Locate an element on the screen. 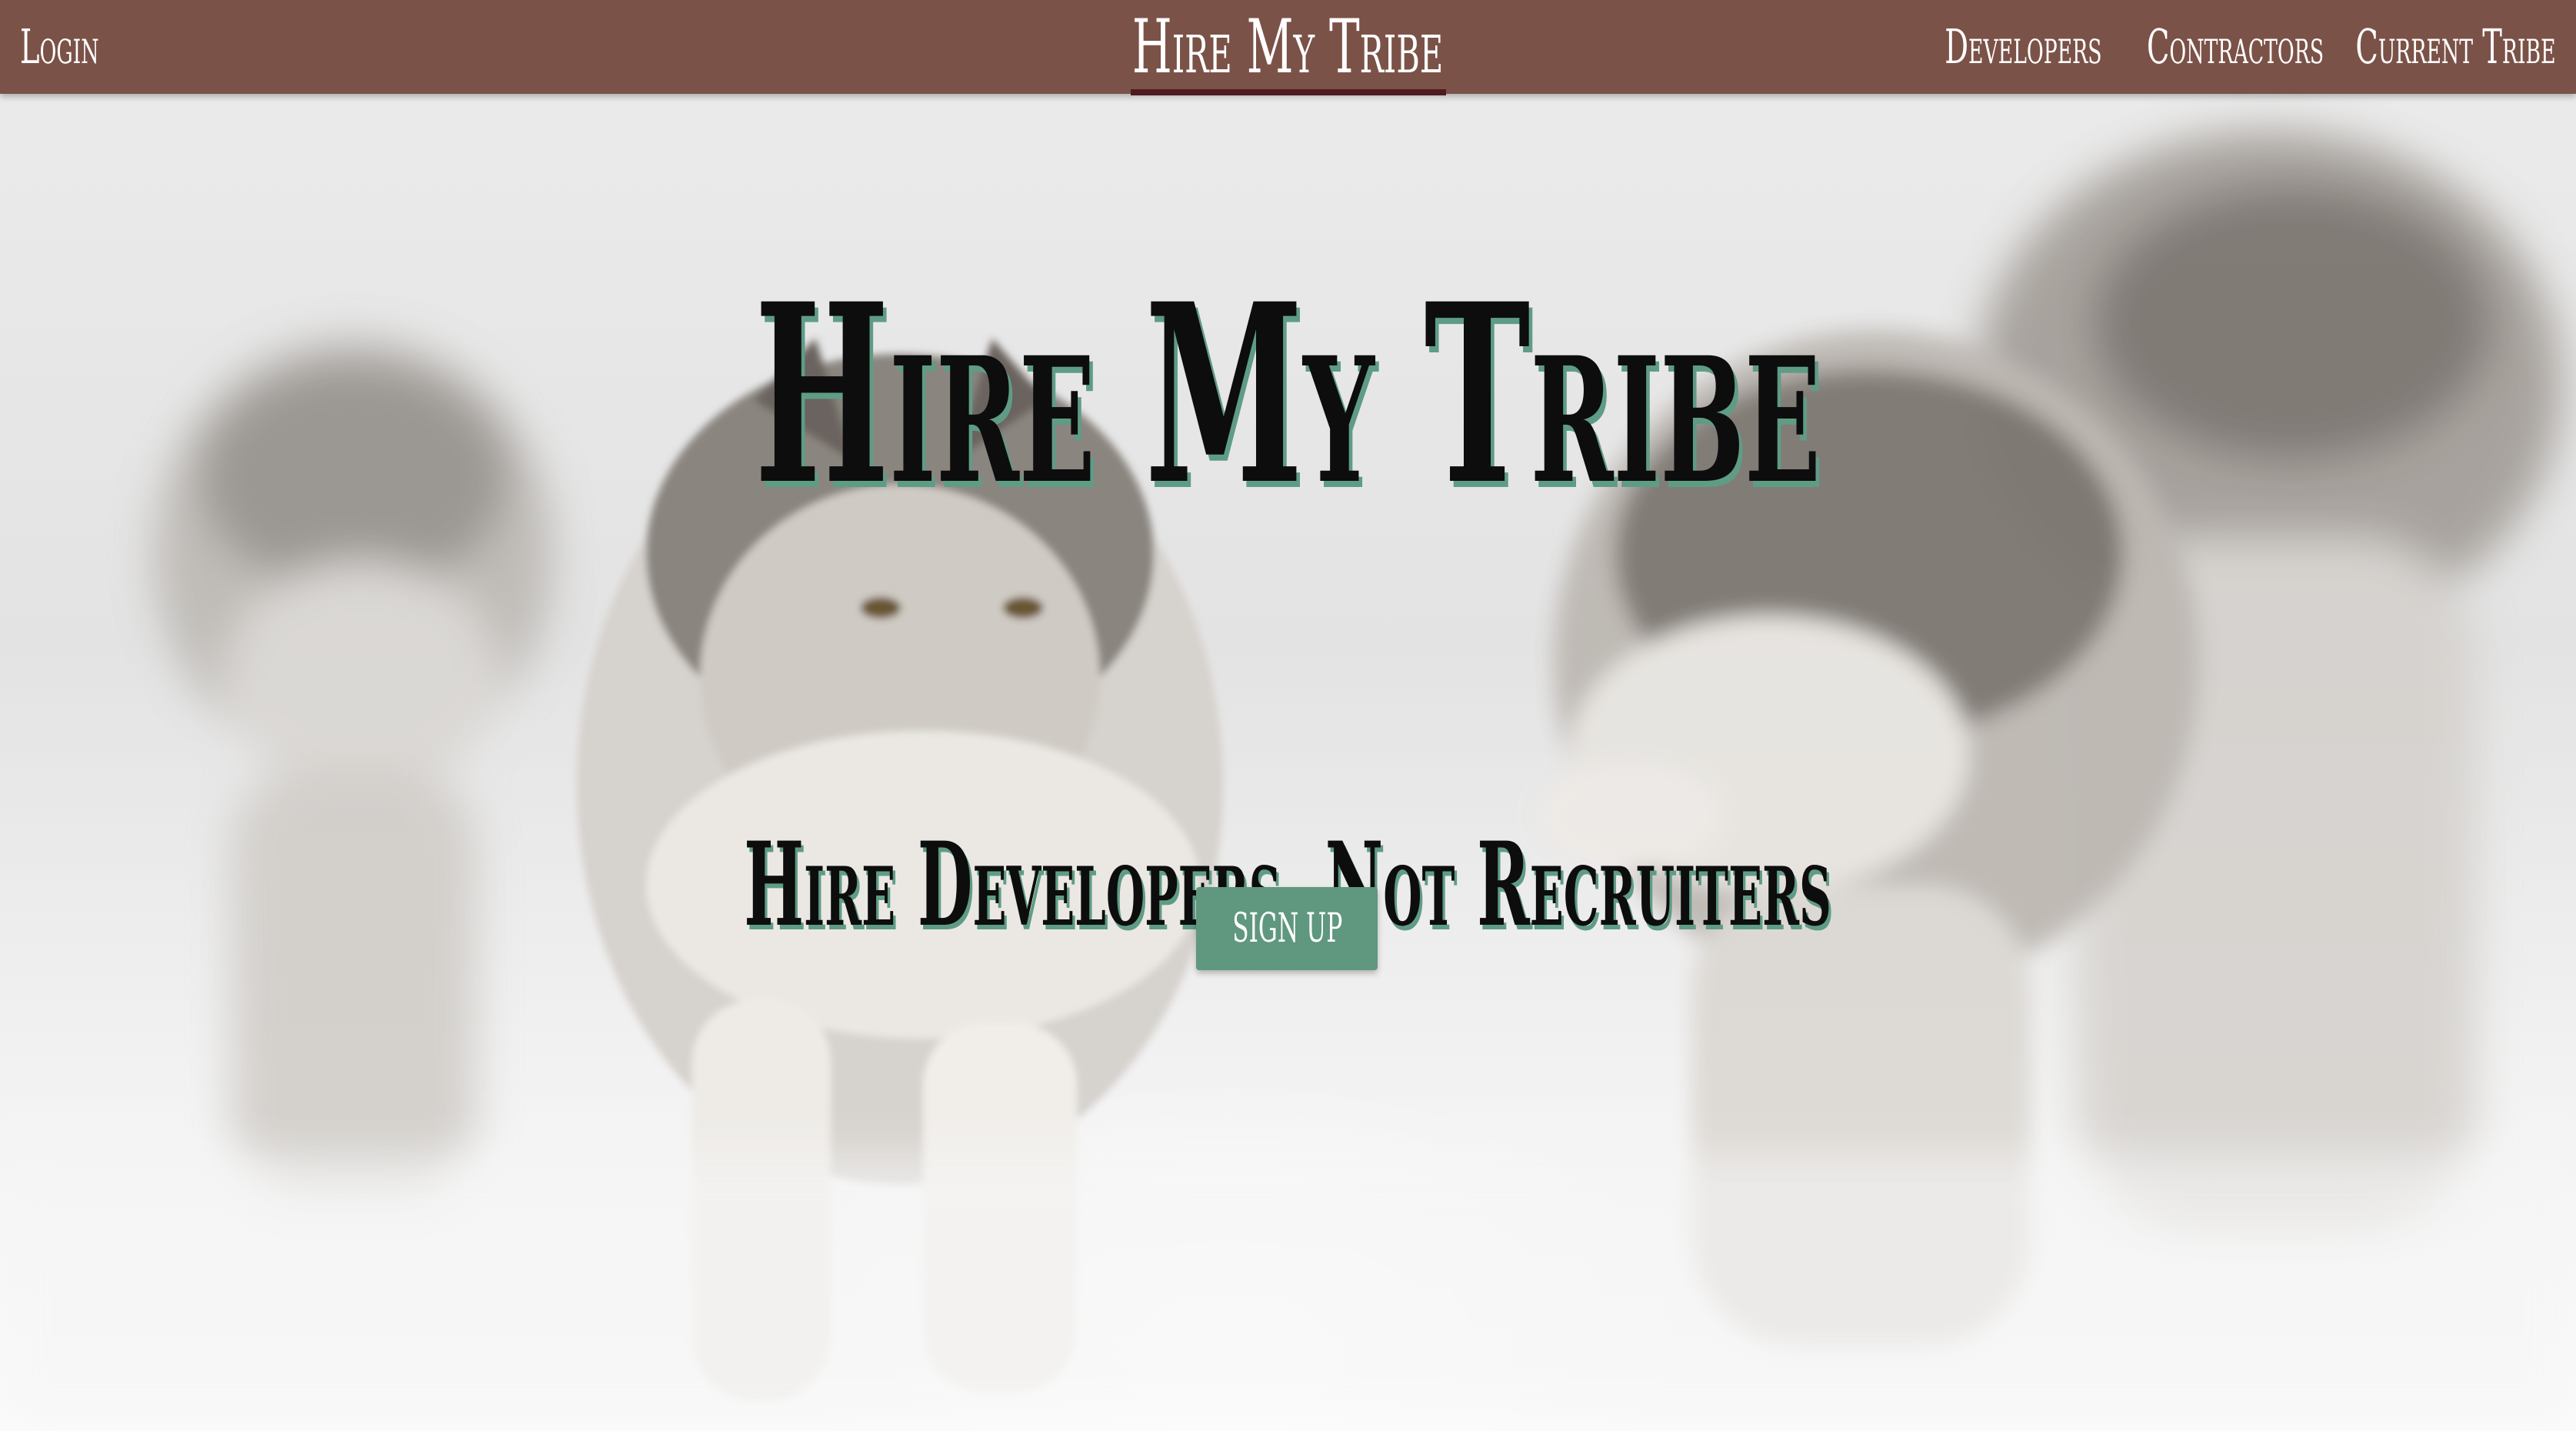 This screenshot has width=2576, height=1431. brand-underline is located at coordinates (1288, 92).